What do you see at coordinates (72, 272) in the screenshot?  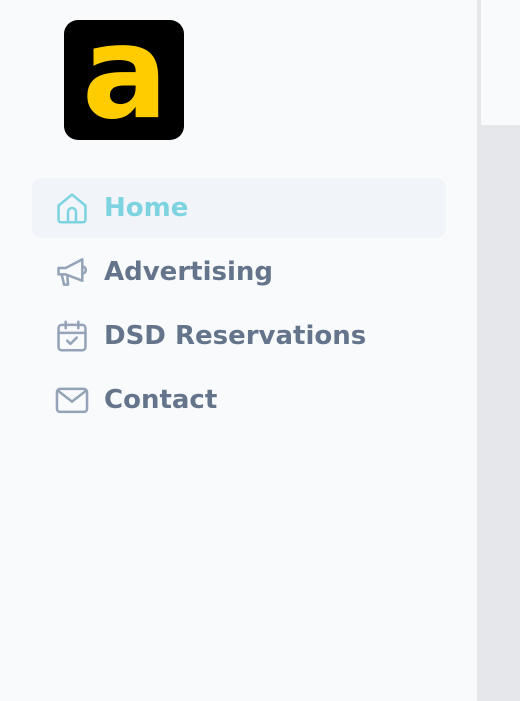 I see `megaphone-icon` at bounding box center [72, 272].